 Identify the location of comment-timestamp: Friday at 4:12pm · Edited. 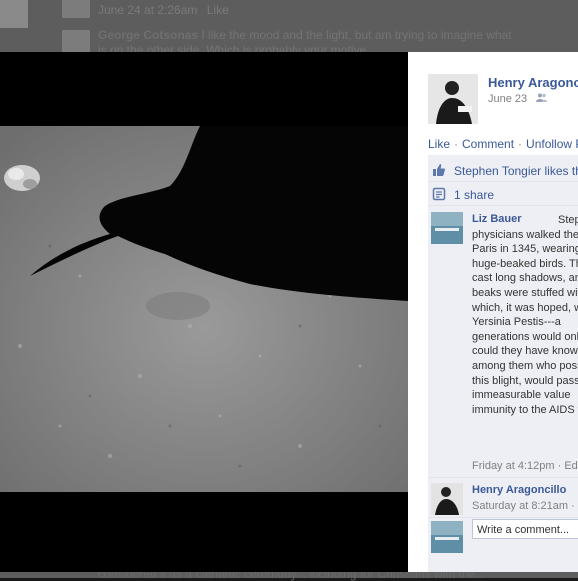
(525, 466).